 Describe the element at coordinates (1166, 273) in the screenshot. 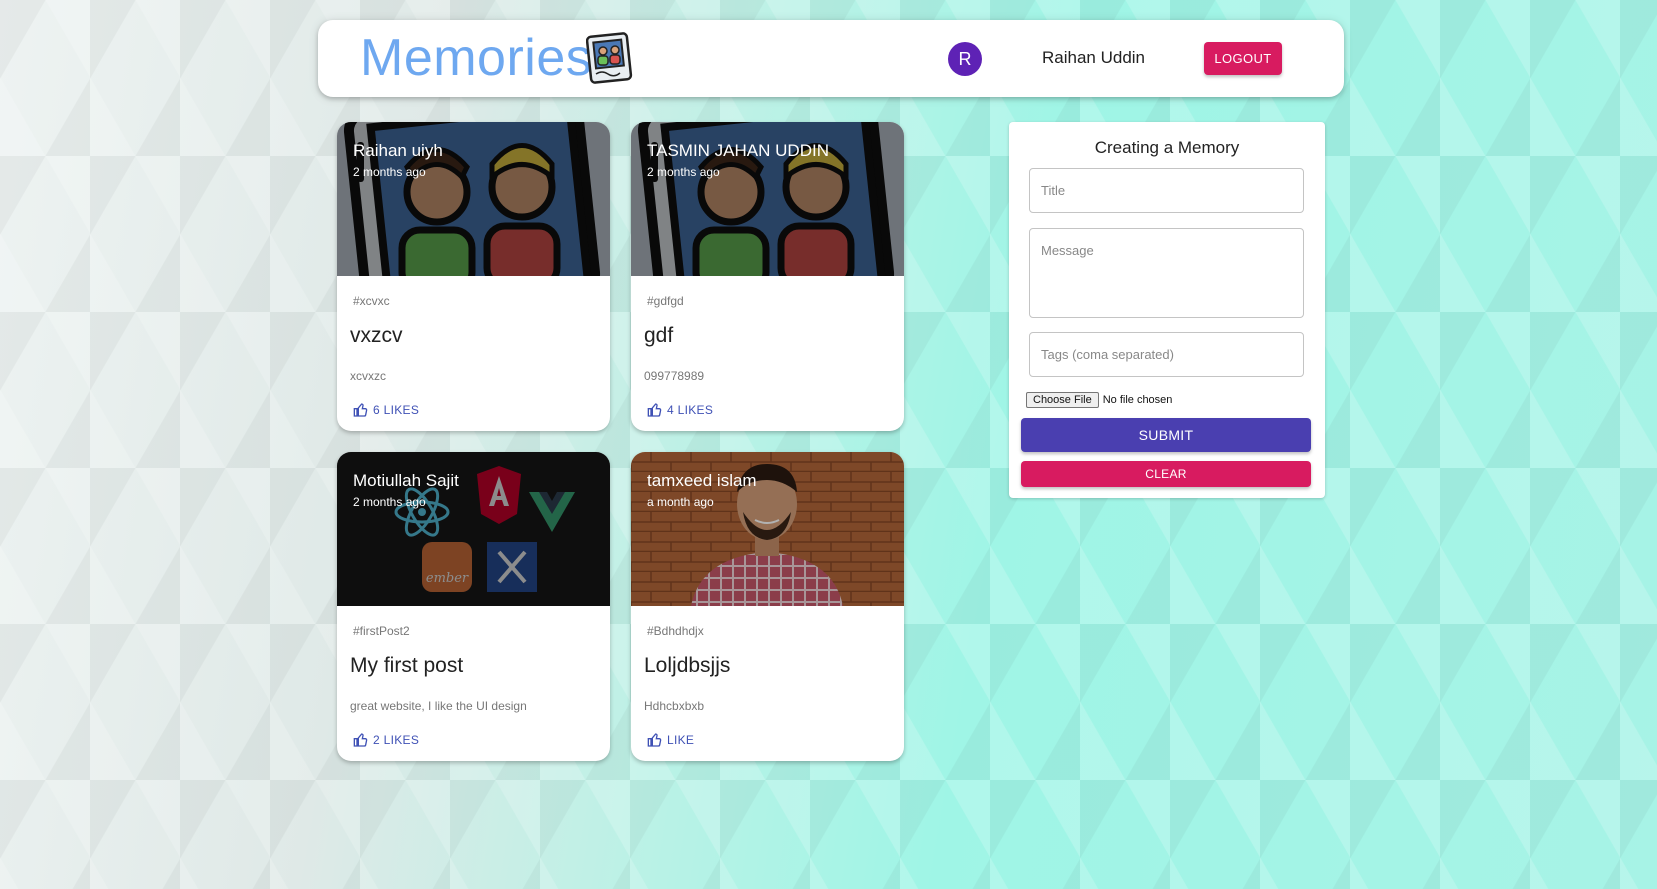

I see `message-input` at that location.